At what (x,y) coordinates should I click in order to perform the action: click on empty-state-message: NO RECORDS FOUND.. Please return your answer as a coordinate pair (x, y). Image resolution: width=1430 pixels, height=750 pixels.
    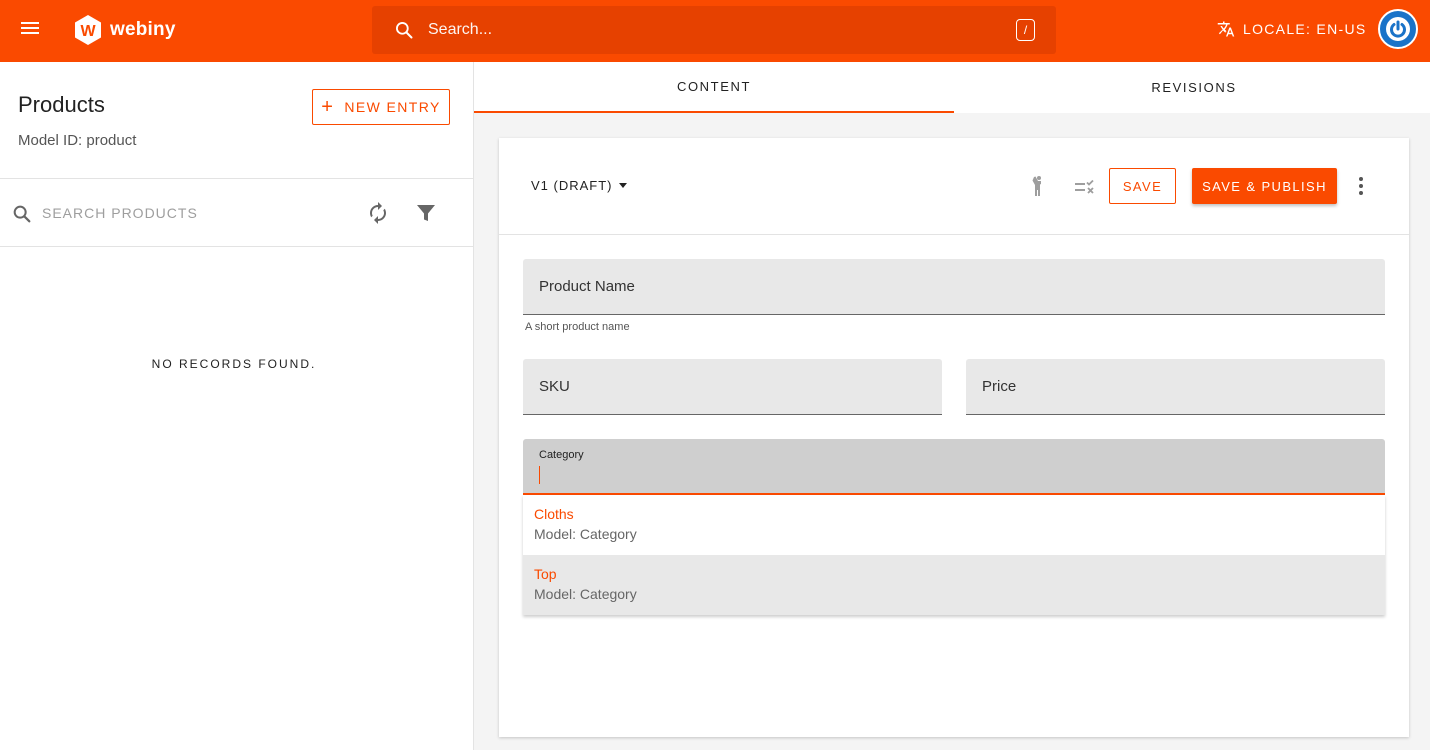
    Looking at the image, I should click on (234, 364).